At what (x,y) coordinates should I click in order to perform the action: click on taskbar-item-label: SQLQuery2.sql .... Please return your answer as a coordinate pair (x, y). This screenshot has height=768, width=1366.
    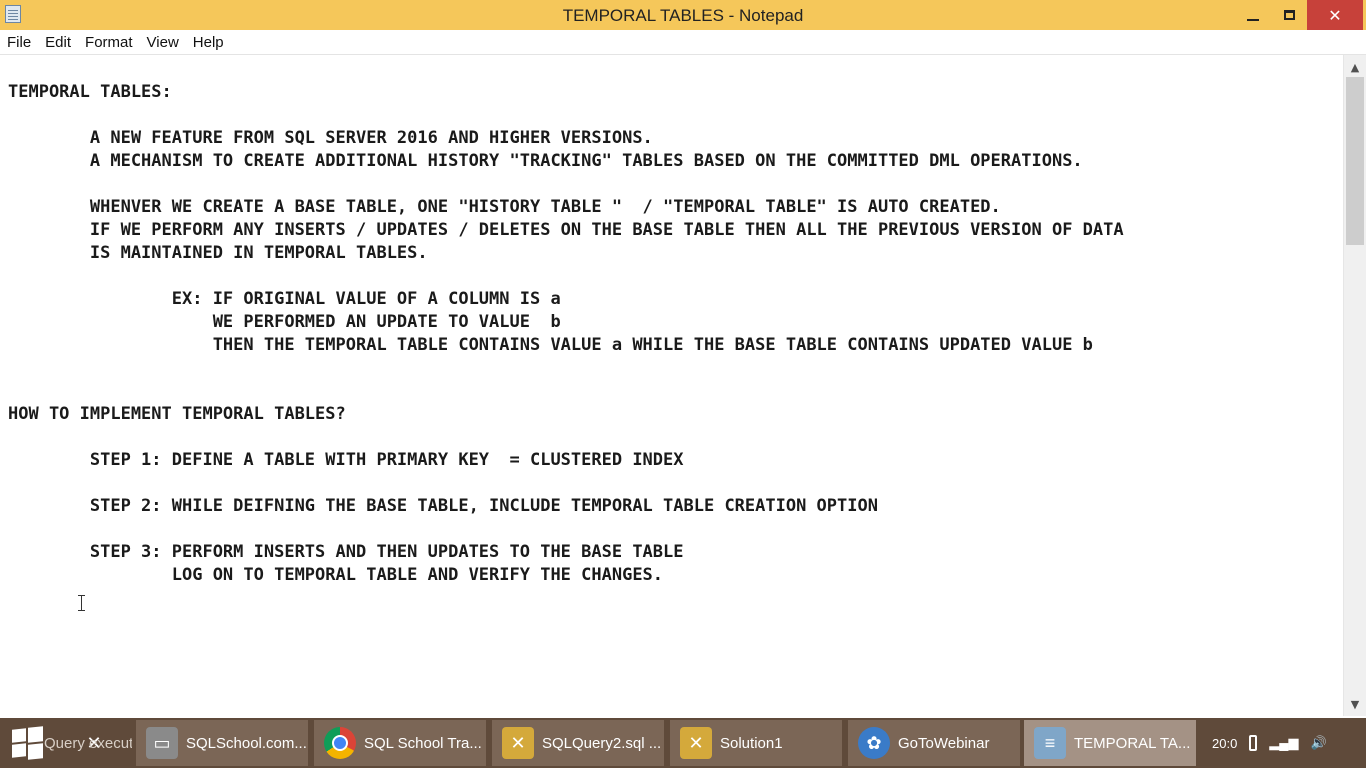
    Looking at the image, I should click on (602, 743).